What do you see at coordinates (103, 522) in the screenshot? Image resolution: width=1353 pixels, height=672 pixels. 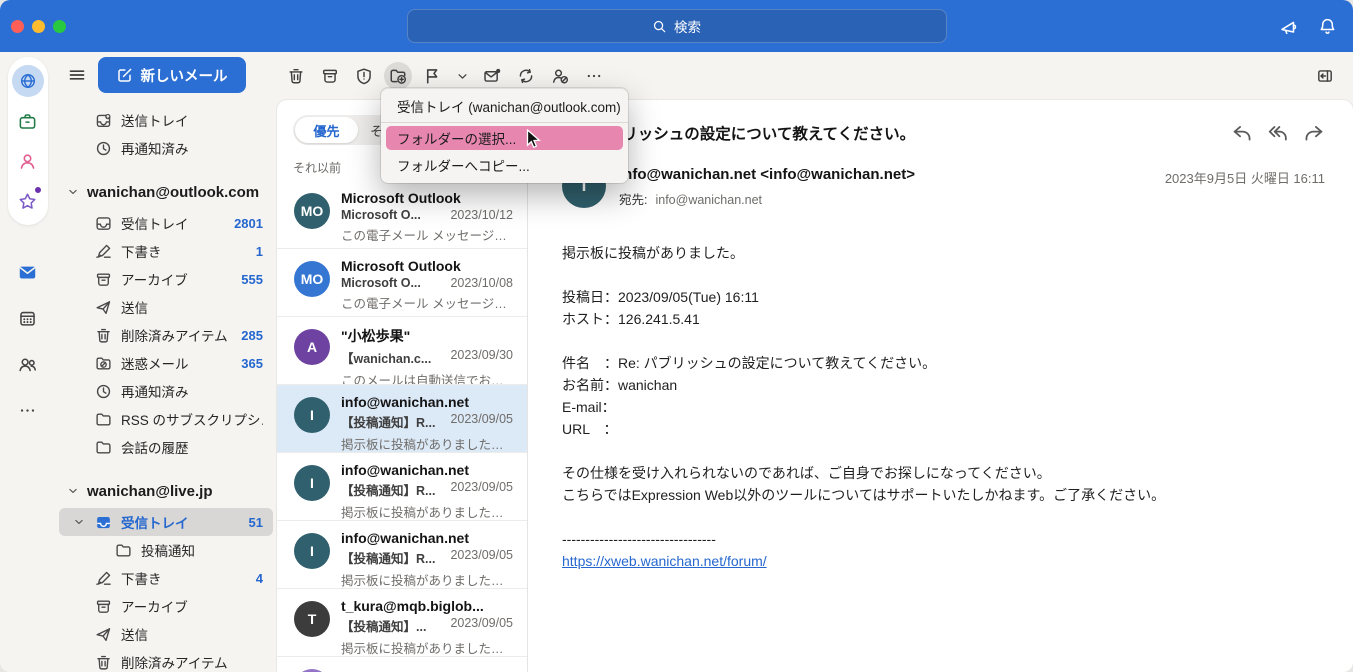 I see `inbox-filled-icon` at bounding box center [103, 522].